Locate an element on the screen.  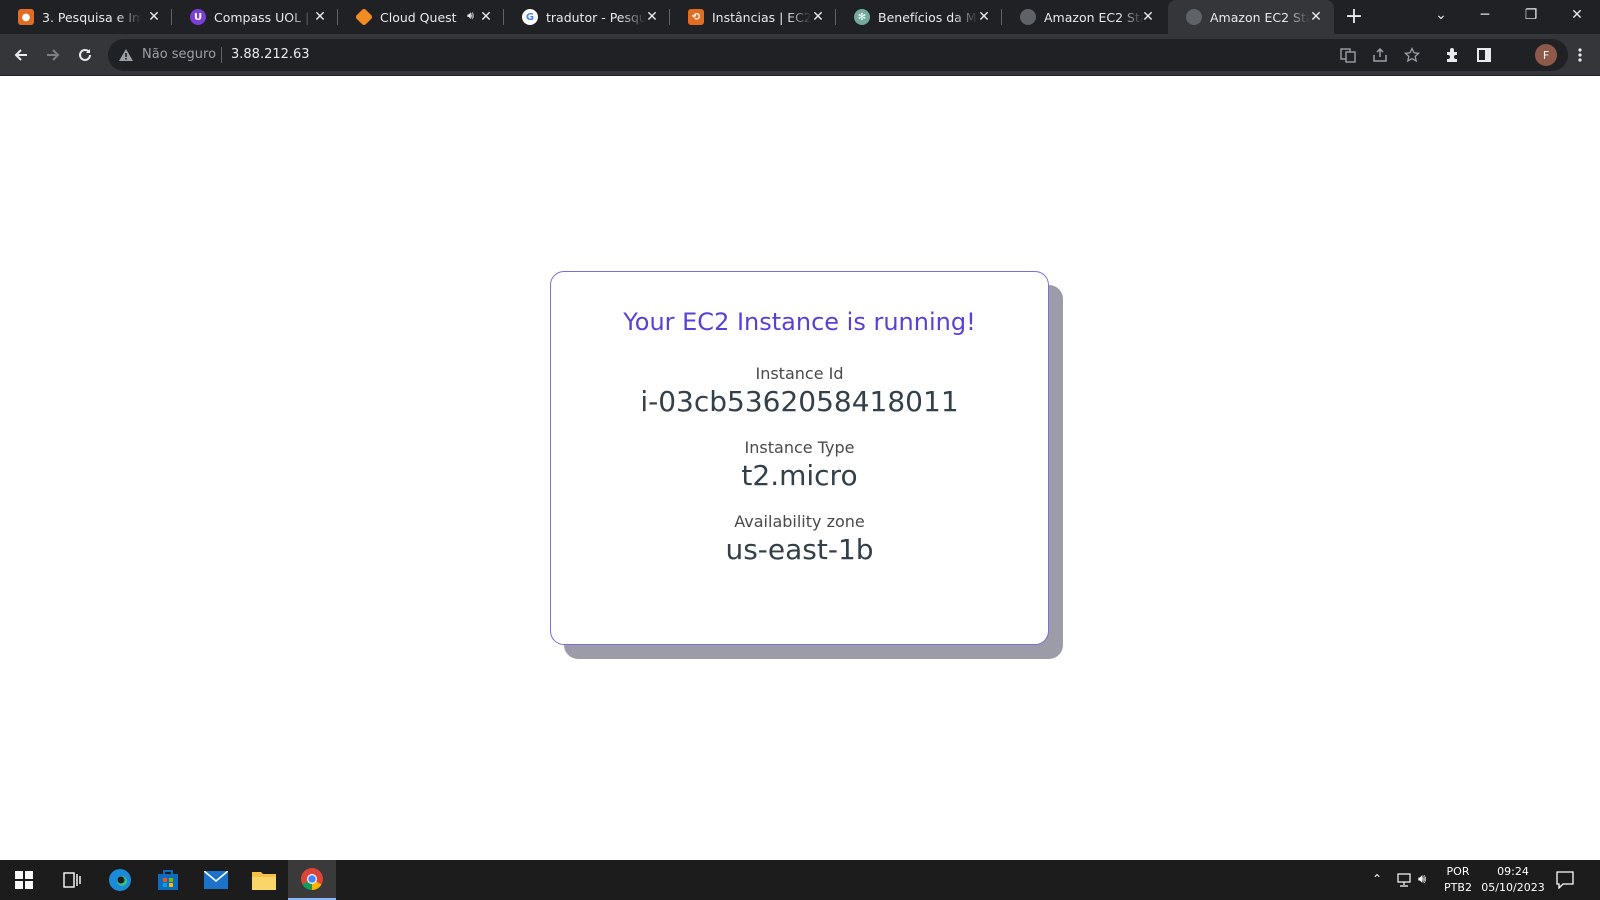
forward-icon is located at coordinates (53, 55).